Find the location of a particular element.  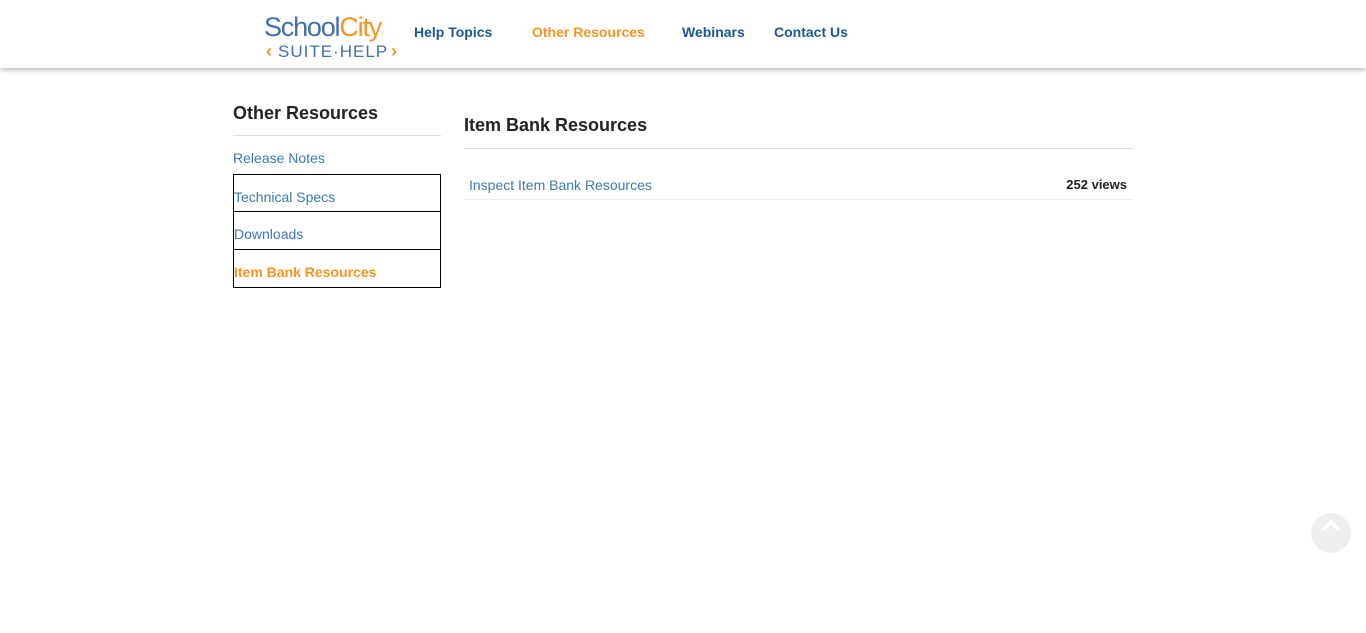

sidebar-item-technical-specs: Technical Specs is located at coordinates (337, 193).